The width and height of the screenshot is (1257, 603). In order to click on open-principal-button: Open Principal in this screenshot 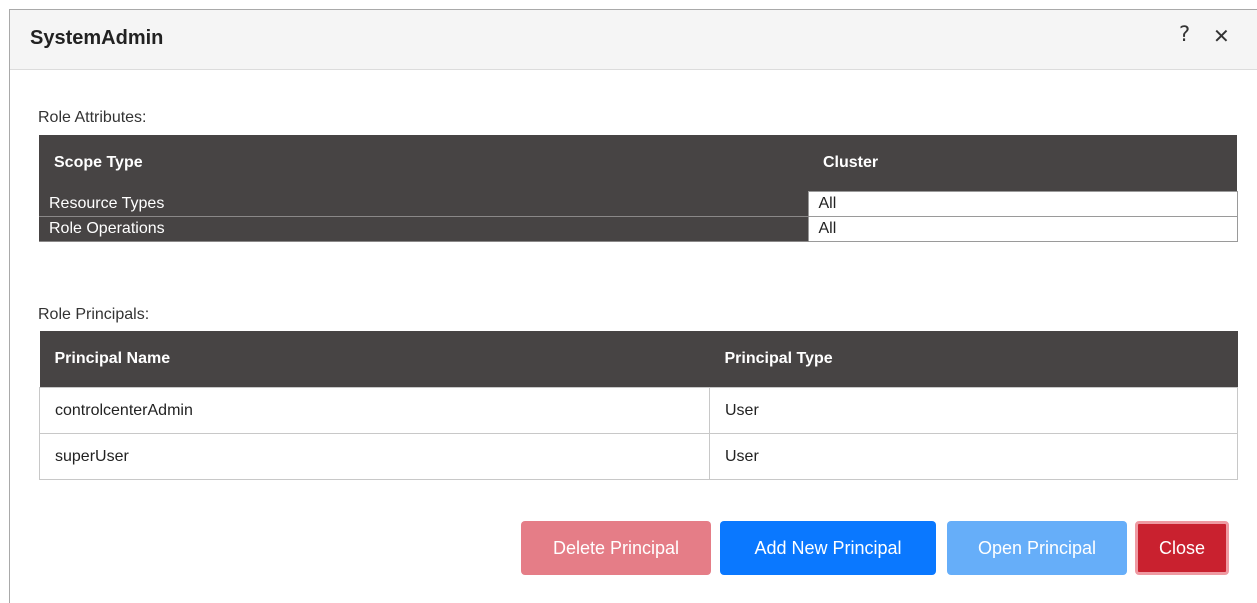, I will do `click(1037, 548)`.